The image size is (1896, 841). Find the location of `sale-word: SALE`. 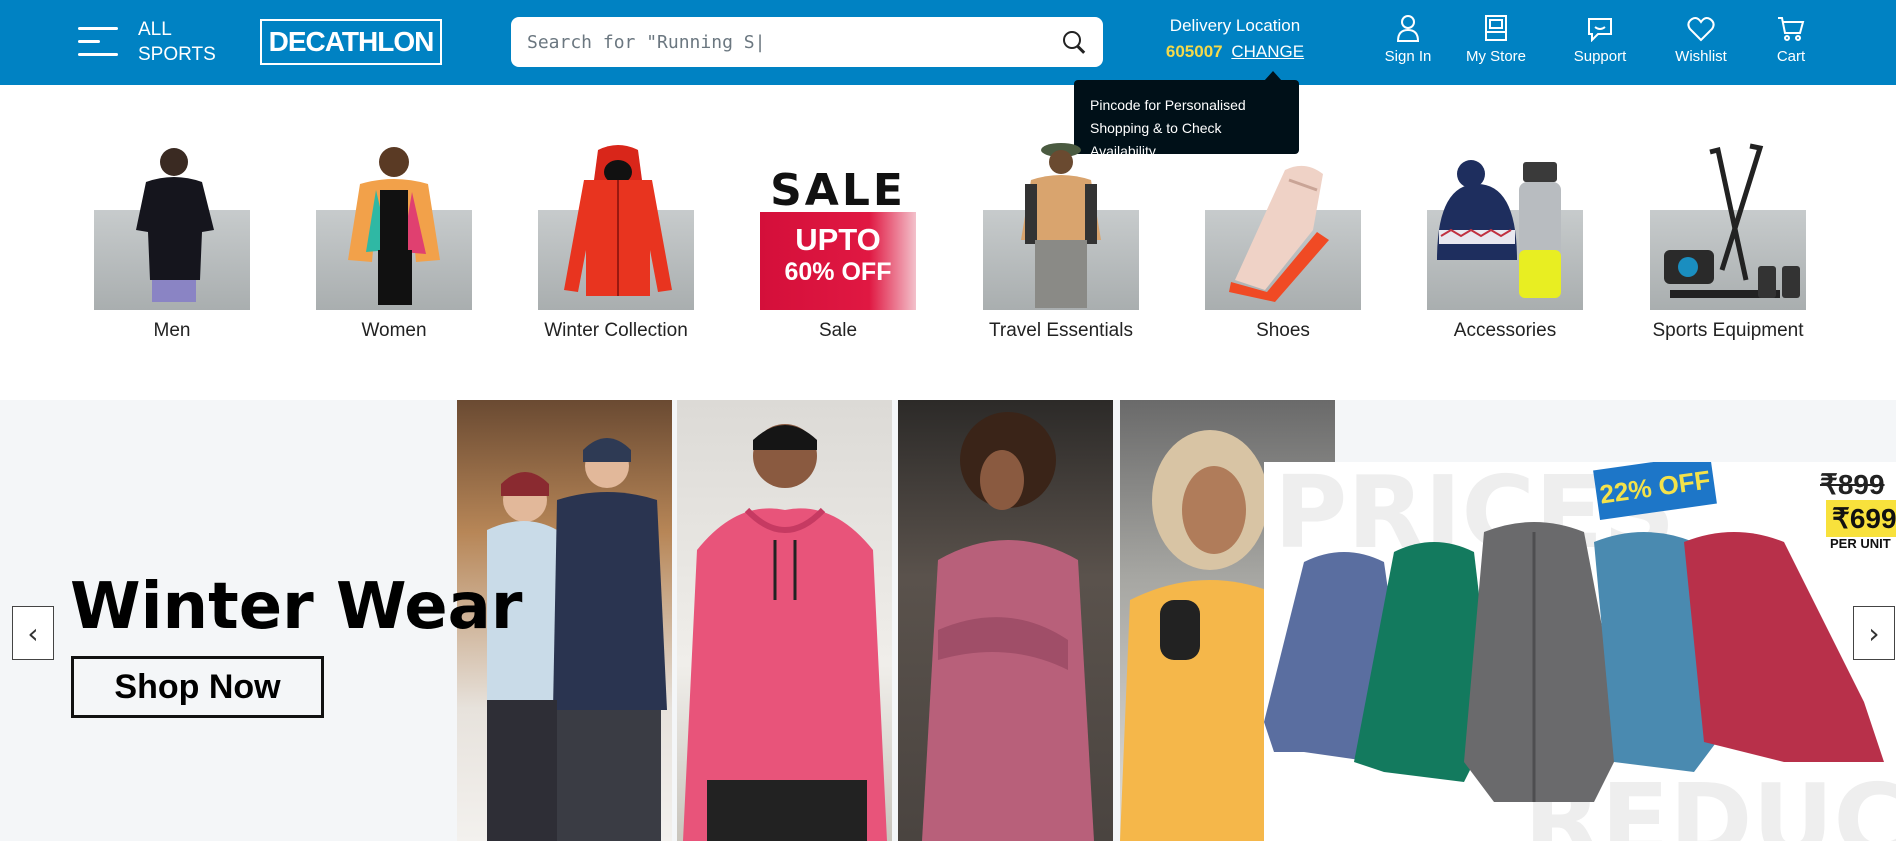

sale-word: SALE is located at coordinates (838, 190).